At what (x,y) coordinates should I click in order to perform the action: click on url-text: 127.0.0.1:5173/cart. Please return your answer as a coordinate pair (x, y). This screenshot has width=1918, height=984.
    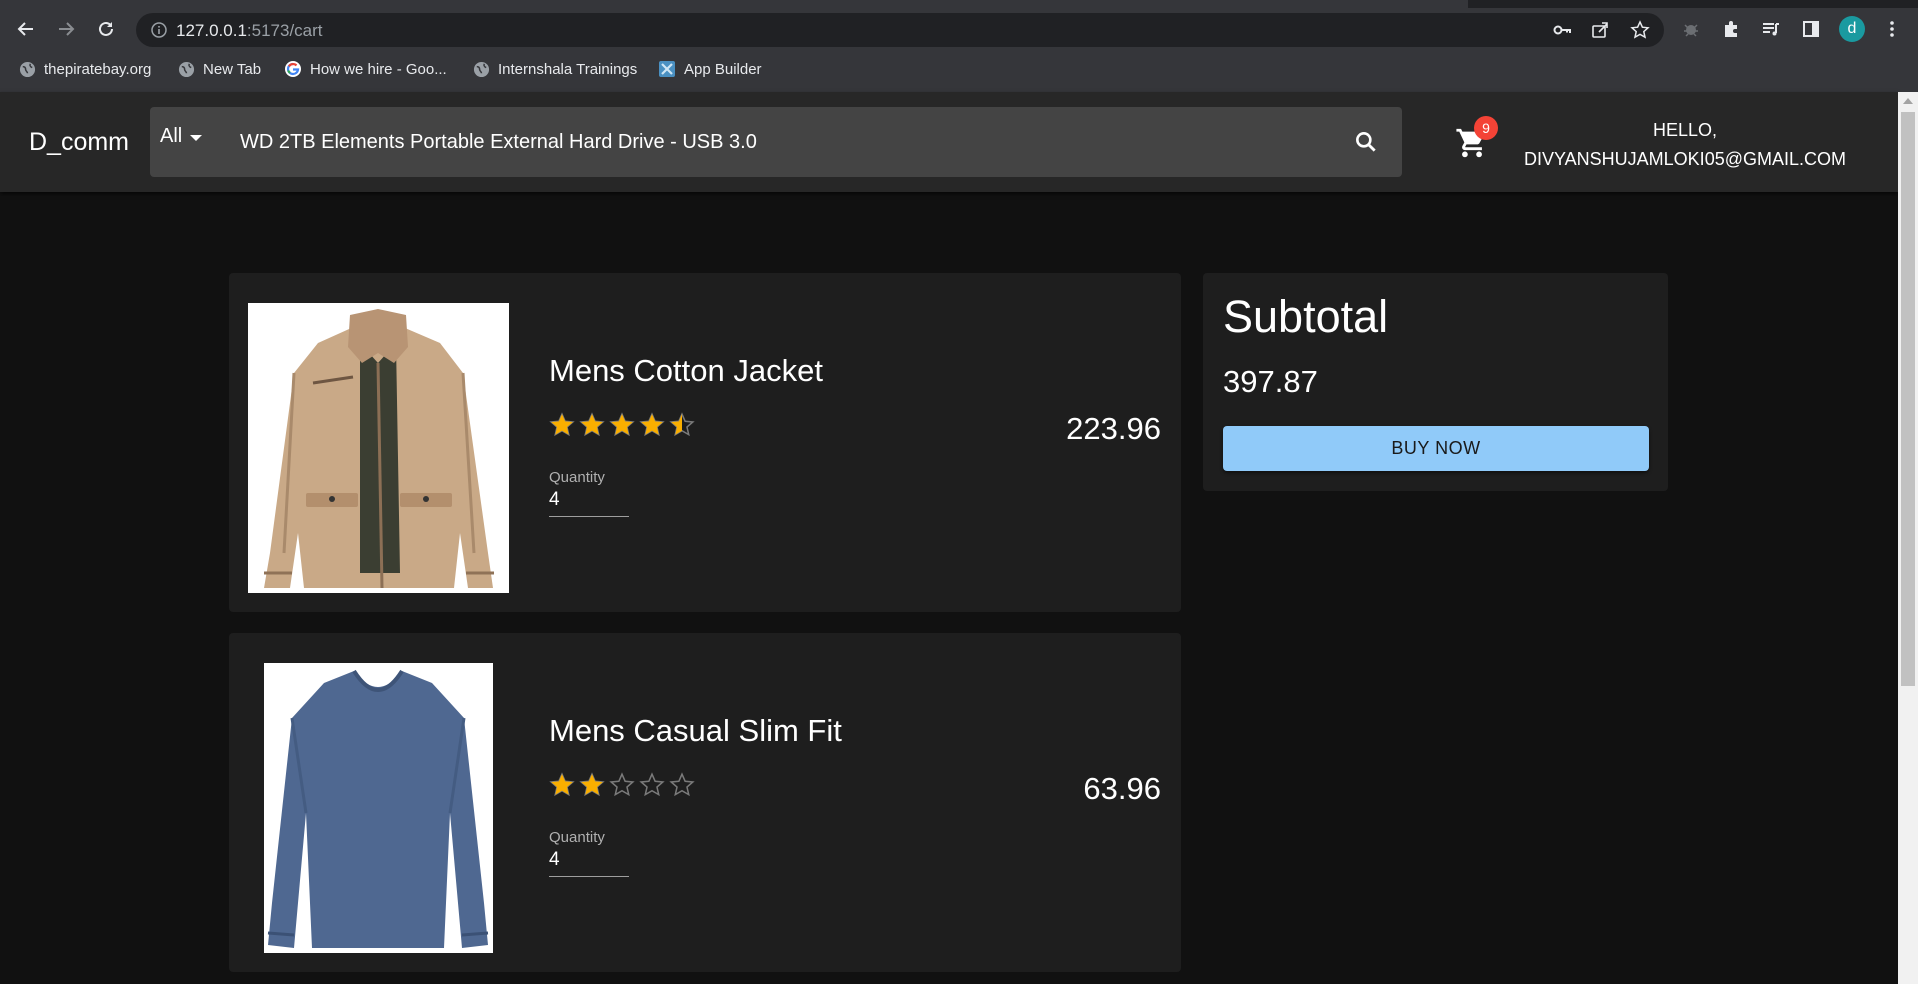
    Looking at the image, I should click on (249, 31).